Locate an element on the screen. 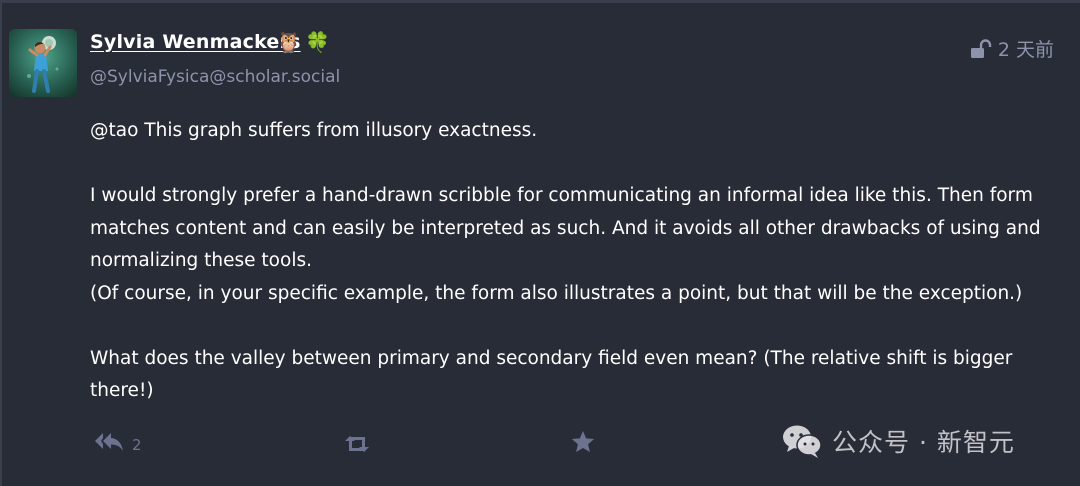 The height and width of the screenshot is (486, 1080). reply-count: 2 is located at coordinates (137, 445).